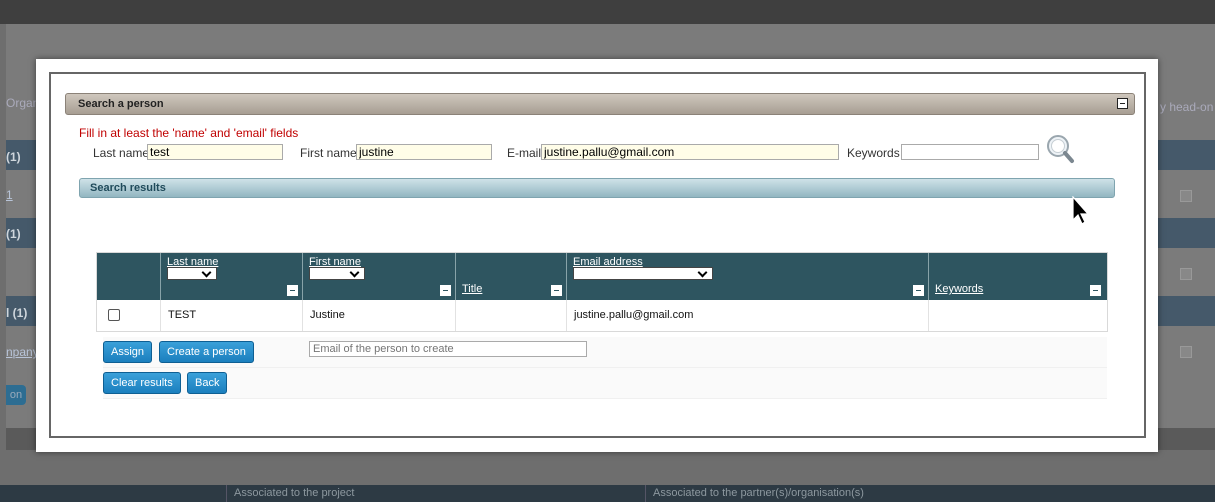 This screenshot has width=1215, height=502. What do you see at coordinates (128, 188) in the screenshot?
I see `results-section-title: Search results` at bounding box center [128, 188].